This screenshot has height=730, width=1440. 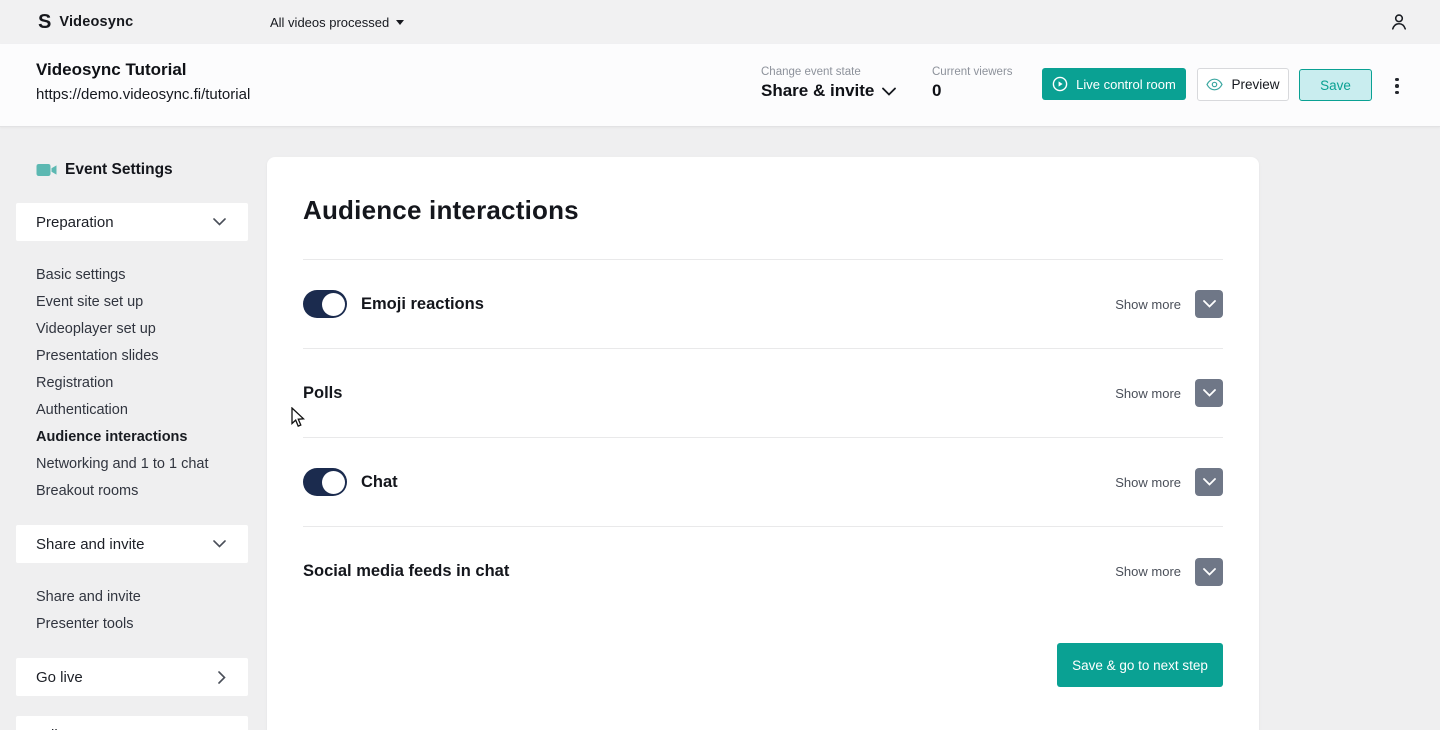 I want to click on sidebar-item-presentation-slides: Presentation slides, so click(x=132, y=356).